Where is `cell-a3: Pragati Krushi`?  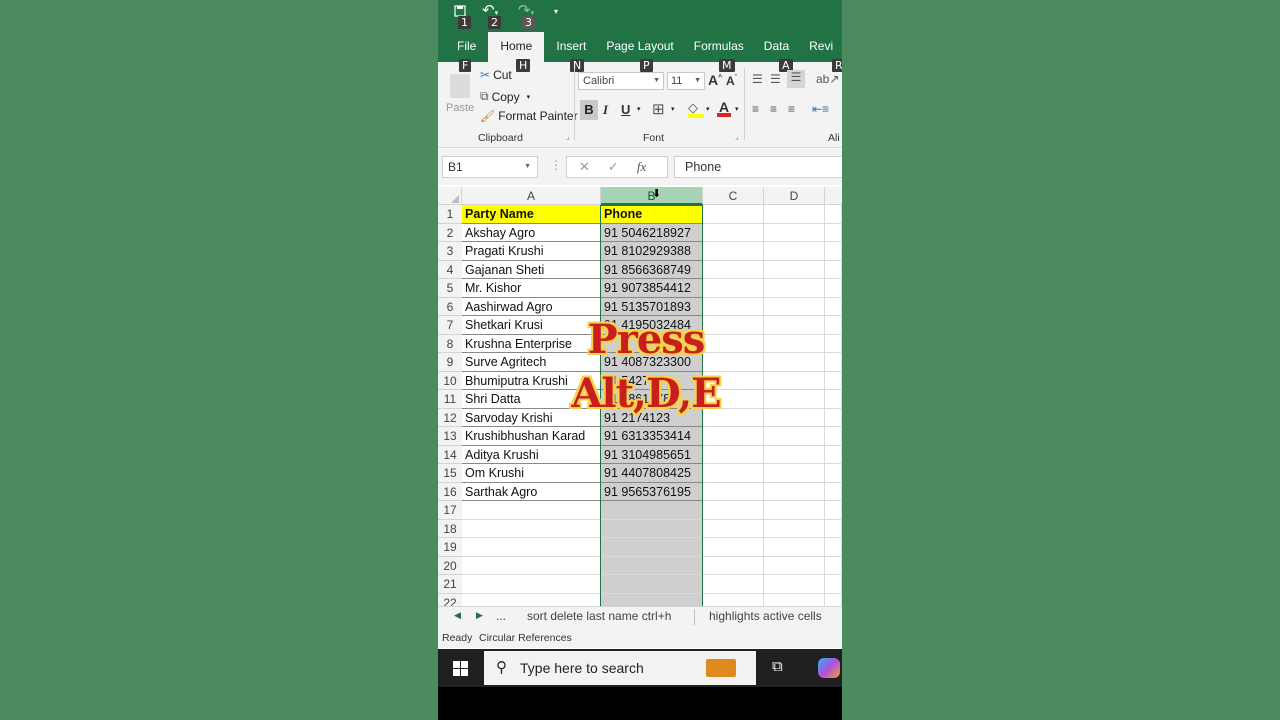 cell-a3: Pragati Krushi is located at coordinates (531, 251).